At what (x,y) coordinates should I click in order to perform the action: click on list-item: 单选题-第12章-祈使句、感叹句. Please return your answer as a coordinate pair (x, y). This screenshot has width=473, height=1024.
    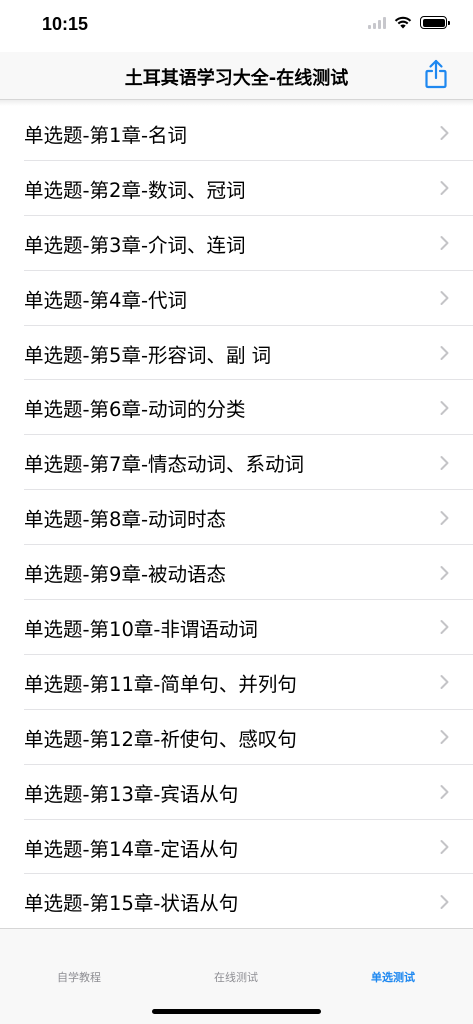
    Looking at the image, I should click on (236, 737).